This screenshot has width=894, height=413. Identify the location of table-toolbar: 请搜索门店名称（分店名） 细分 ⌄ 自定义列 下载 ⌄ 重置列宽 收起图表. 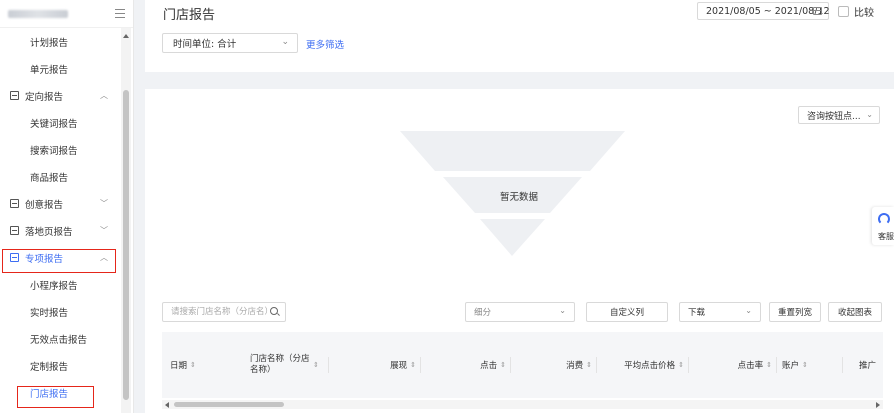
(522, 312).